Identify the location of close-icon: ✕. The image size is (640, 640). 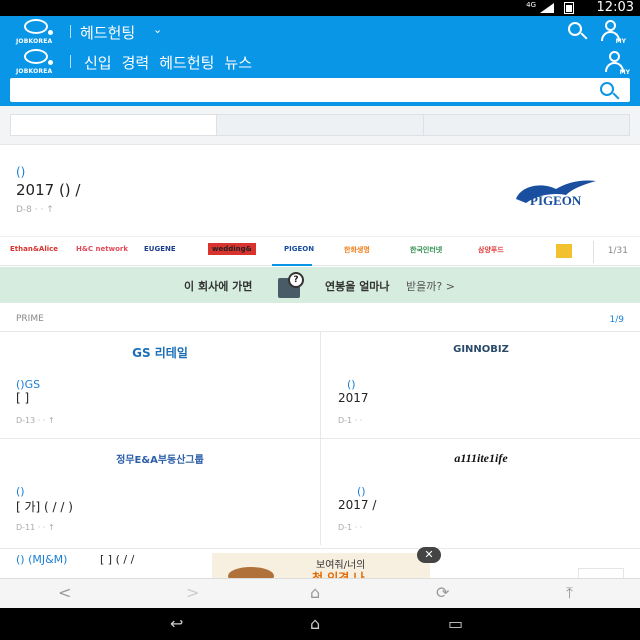
(429, 555).